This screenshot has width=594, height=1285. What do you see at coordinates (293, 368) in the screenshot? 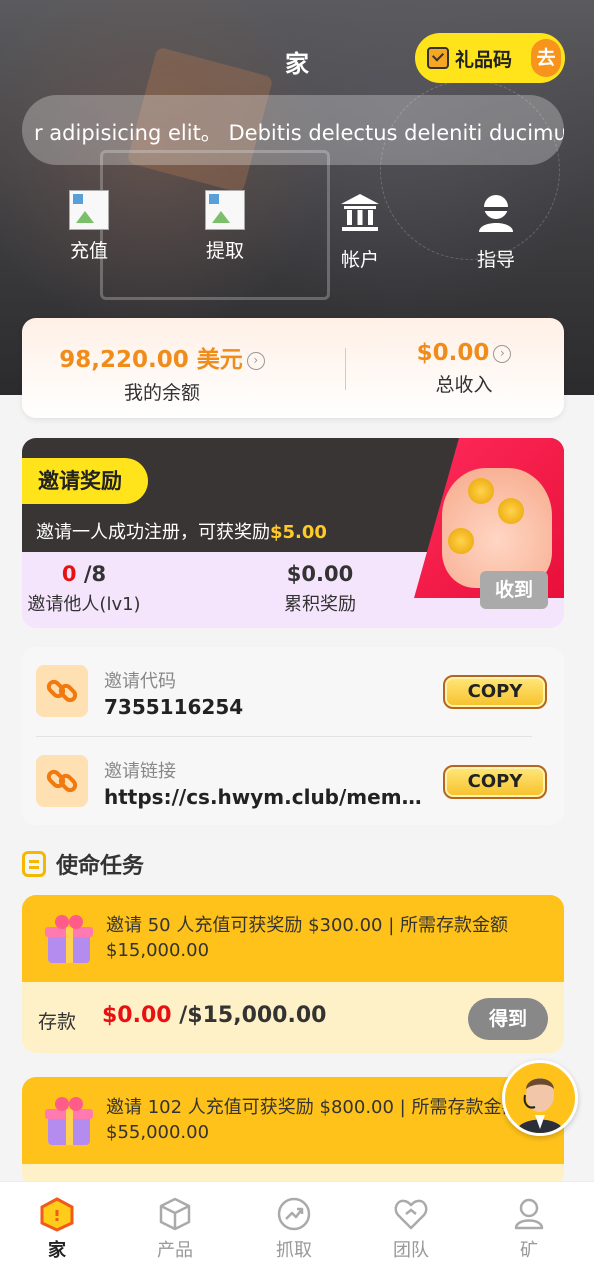
I see `balance-card: 98,220.00 美元 › 我的余额 $0.00 › 总收入` at bounding box center [293, 368].